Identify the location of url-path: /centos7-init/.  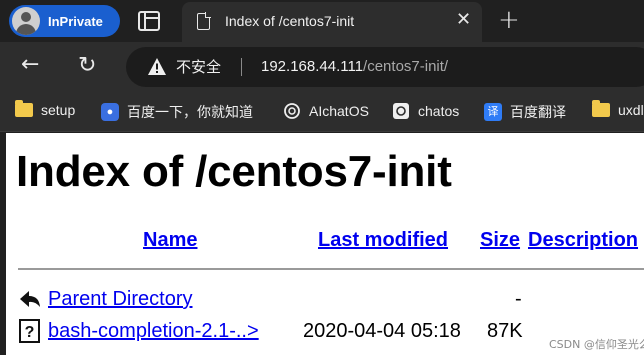
(406, 66).